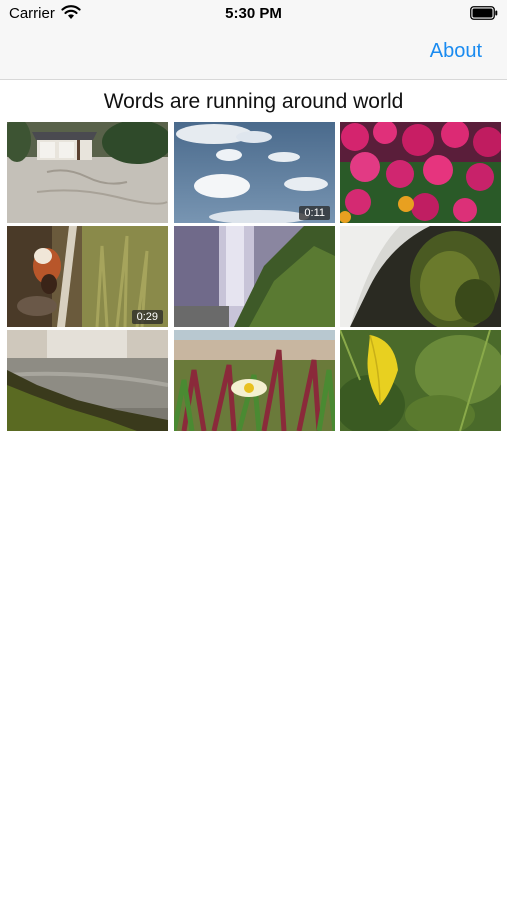 The height and width of the screenshot is (900, 507). What do you see at coordinates (87, 276) in the screenshot?
I see `photo-tile: 0:29` at bounding box center [87, 276].